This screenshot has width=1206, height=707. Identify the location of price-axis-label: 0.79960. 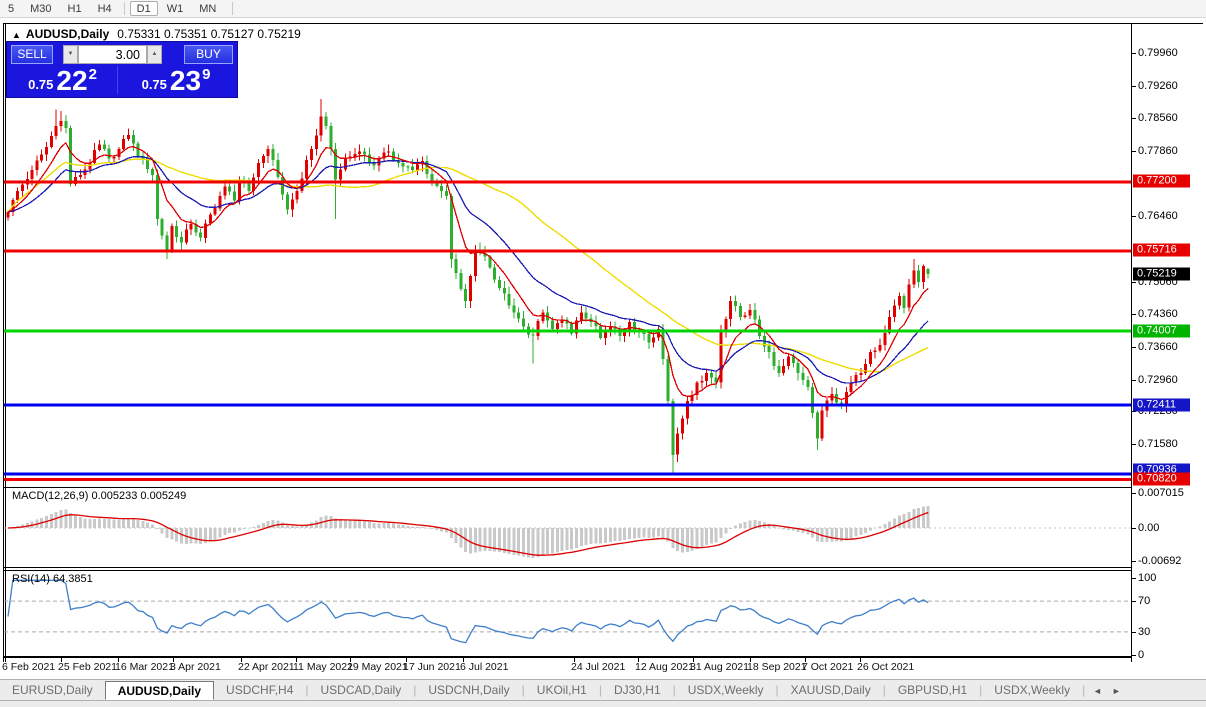
(1158, 53).